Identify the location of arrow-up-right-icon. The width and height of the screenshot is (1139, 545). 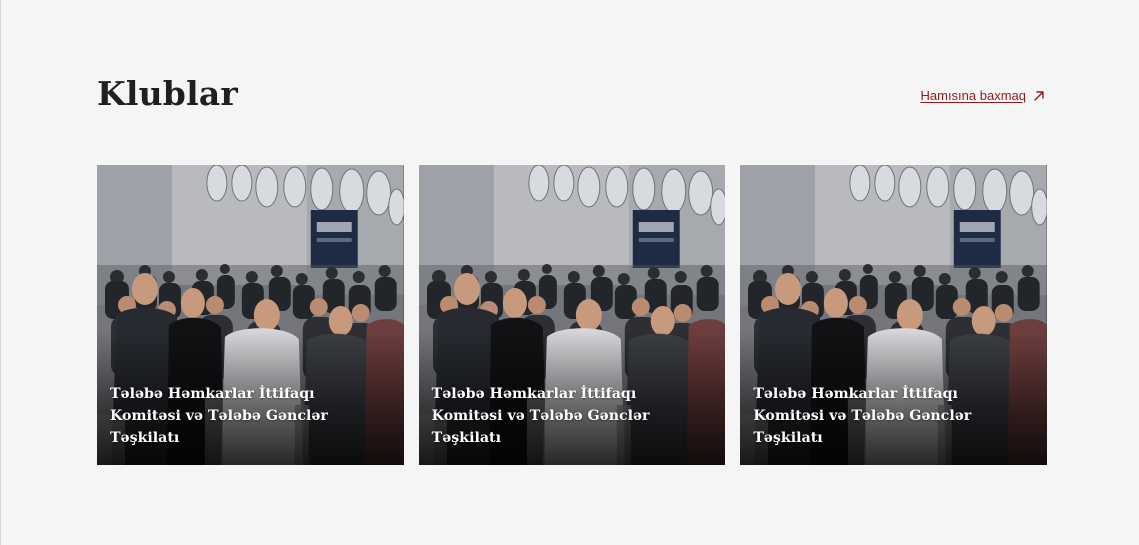
(1039, 96).